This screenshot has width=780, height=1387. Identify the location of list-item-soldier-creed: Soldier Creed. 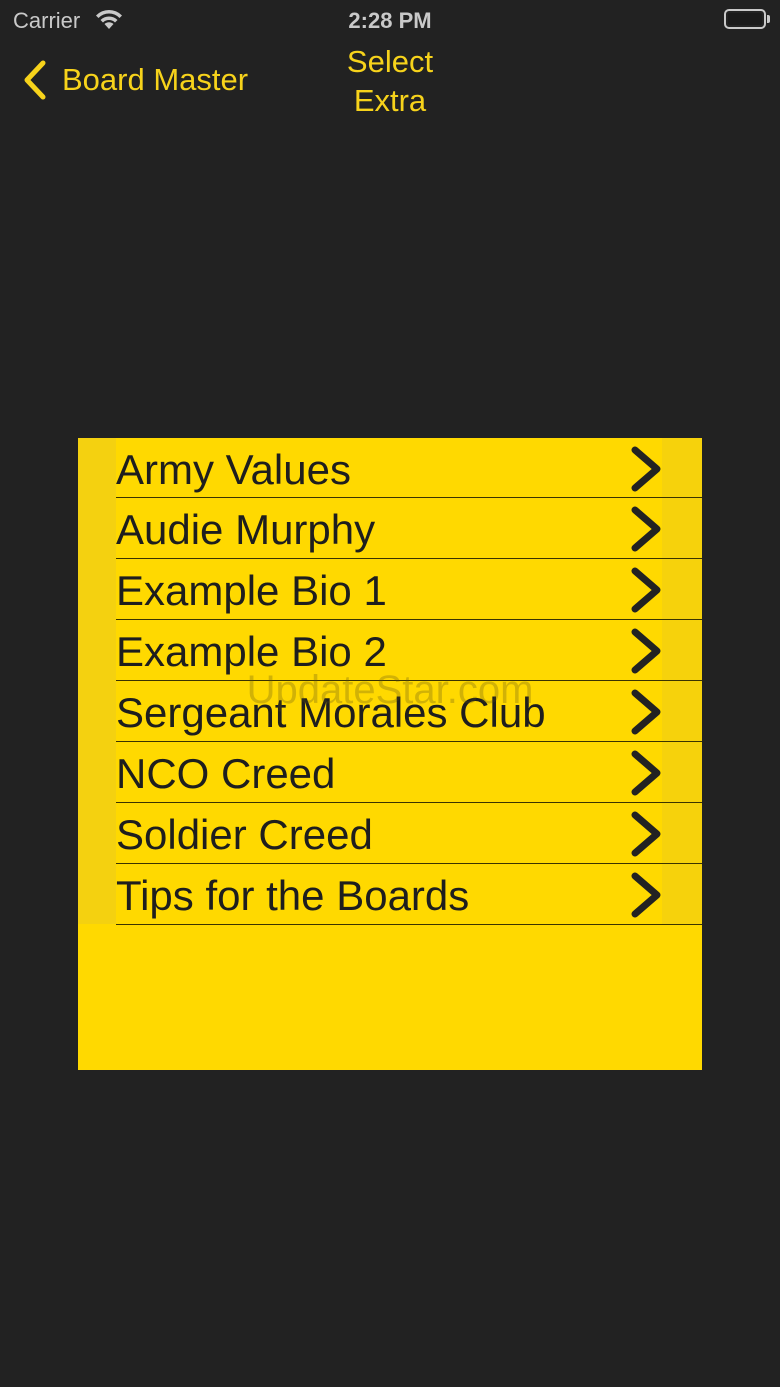
(409, 833).